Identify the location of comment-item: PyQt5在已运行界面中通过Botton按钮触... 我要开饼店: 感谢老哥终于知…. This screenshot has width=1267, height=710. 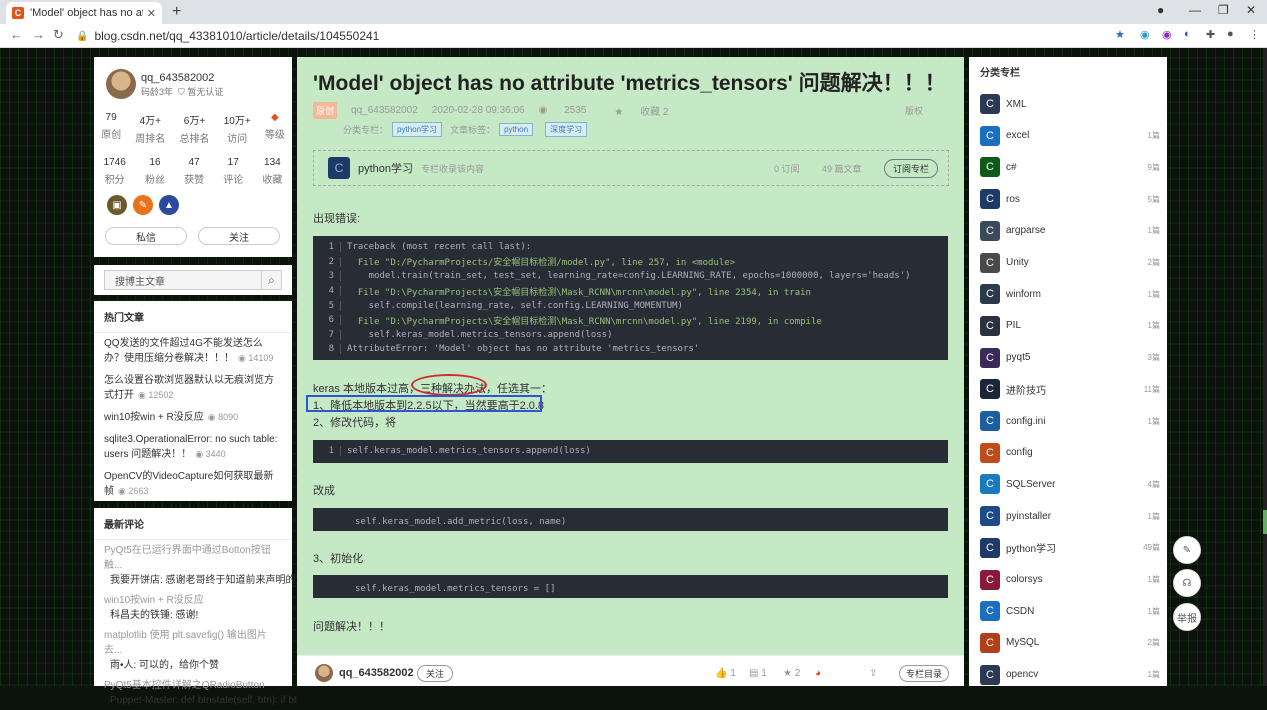
(244, 565).